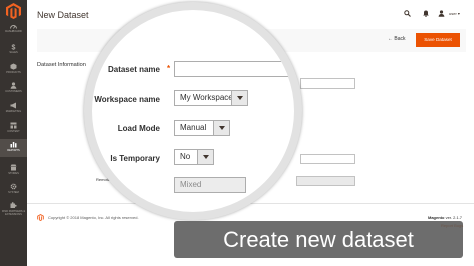  What do you see at coordinates (13, 72) in the screenshot?
I see `sidebar-item-label: PRODUCTS` at bounding box center [13, 72].